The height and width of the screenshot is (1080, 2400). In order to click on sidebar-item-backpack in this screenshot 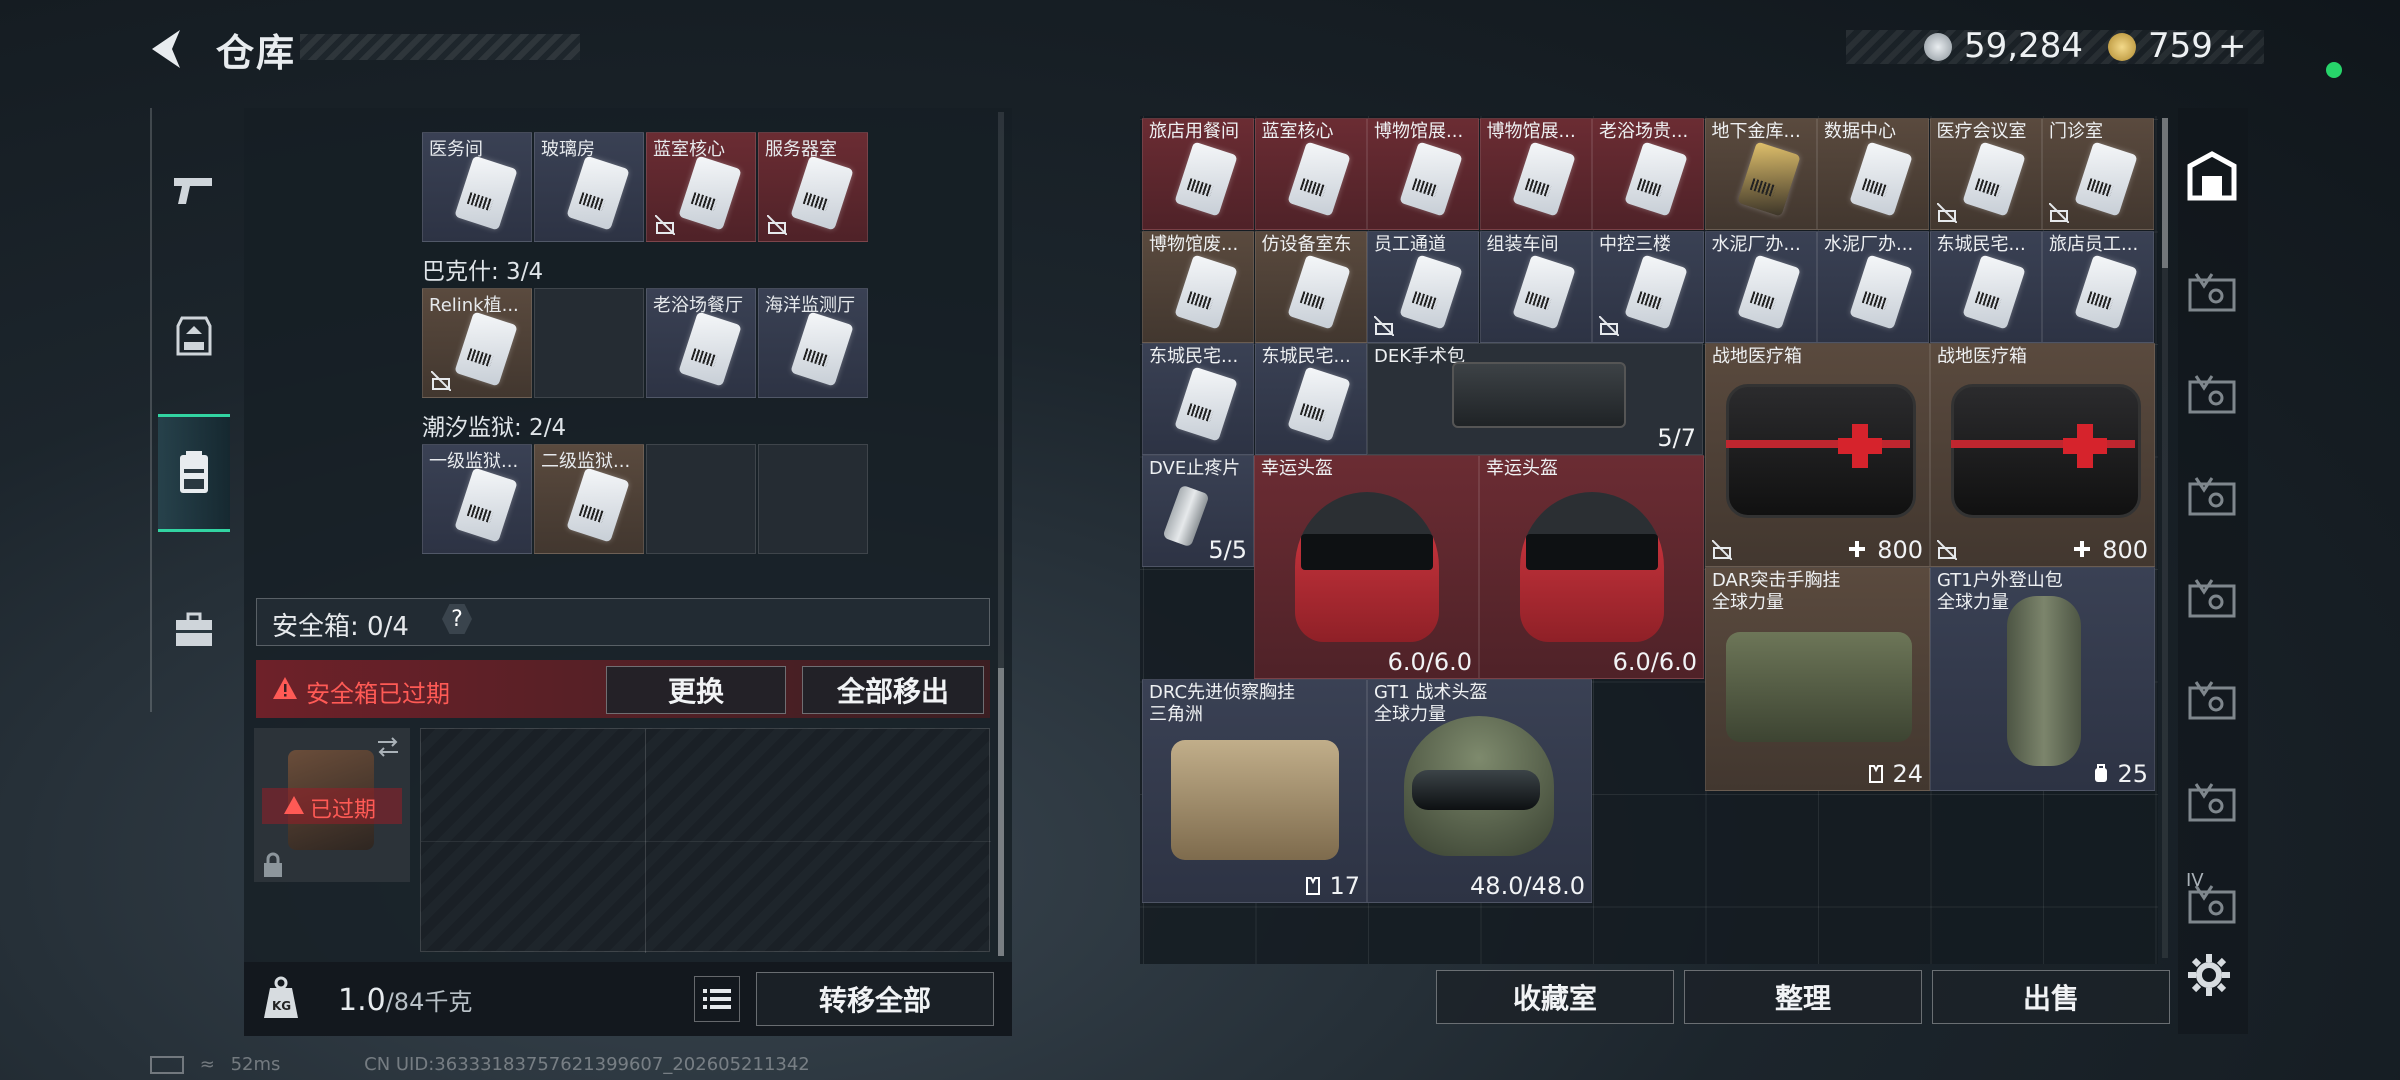, I will do `click(194, 473)`.